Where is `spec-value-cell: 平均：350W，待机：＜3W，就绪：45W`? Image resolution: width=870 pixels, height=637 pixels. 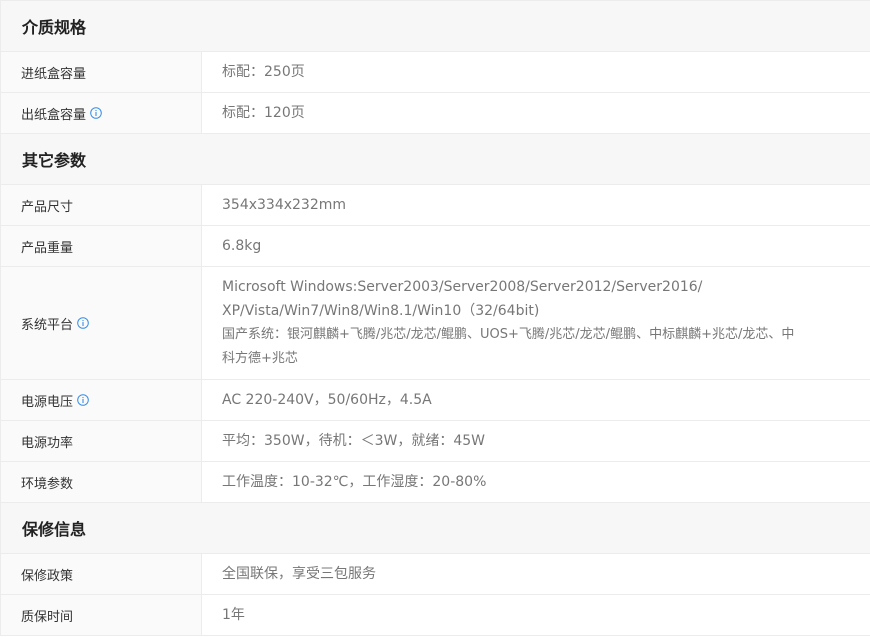
spec-value-cell: 平均：350W，待机：＜3W，就绪：45W is located at coordinates (536, 441).